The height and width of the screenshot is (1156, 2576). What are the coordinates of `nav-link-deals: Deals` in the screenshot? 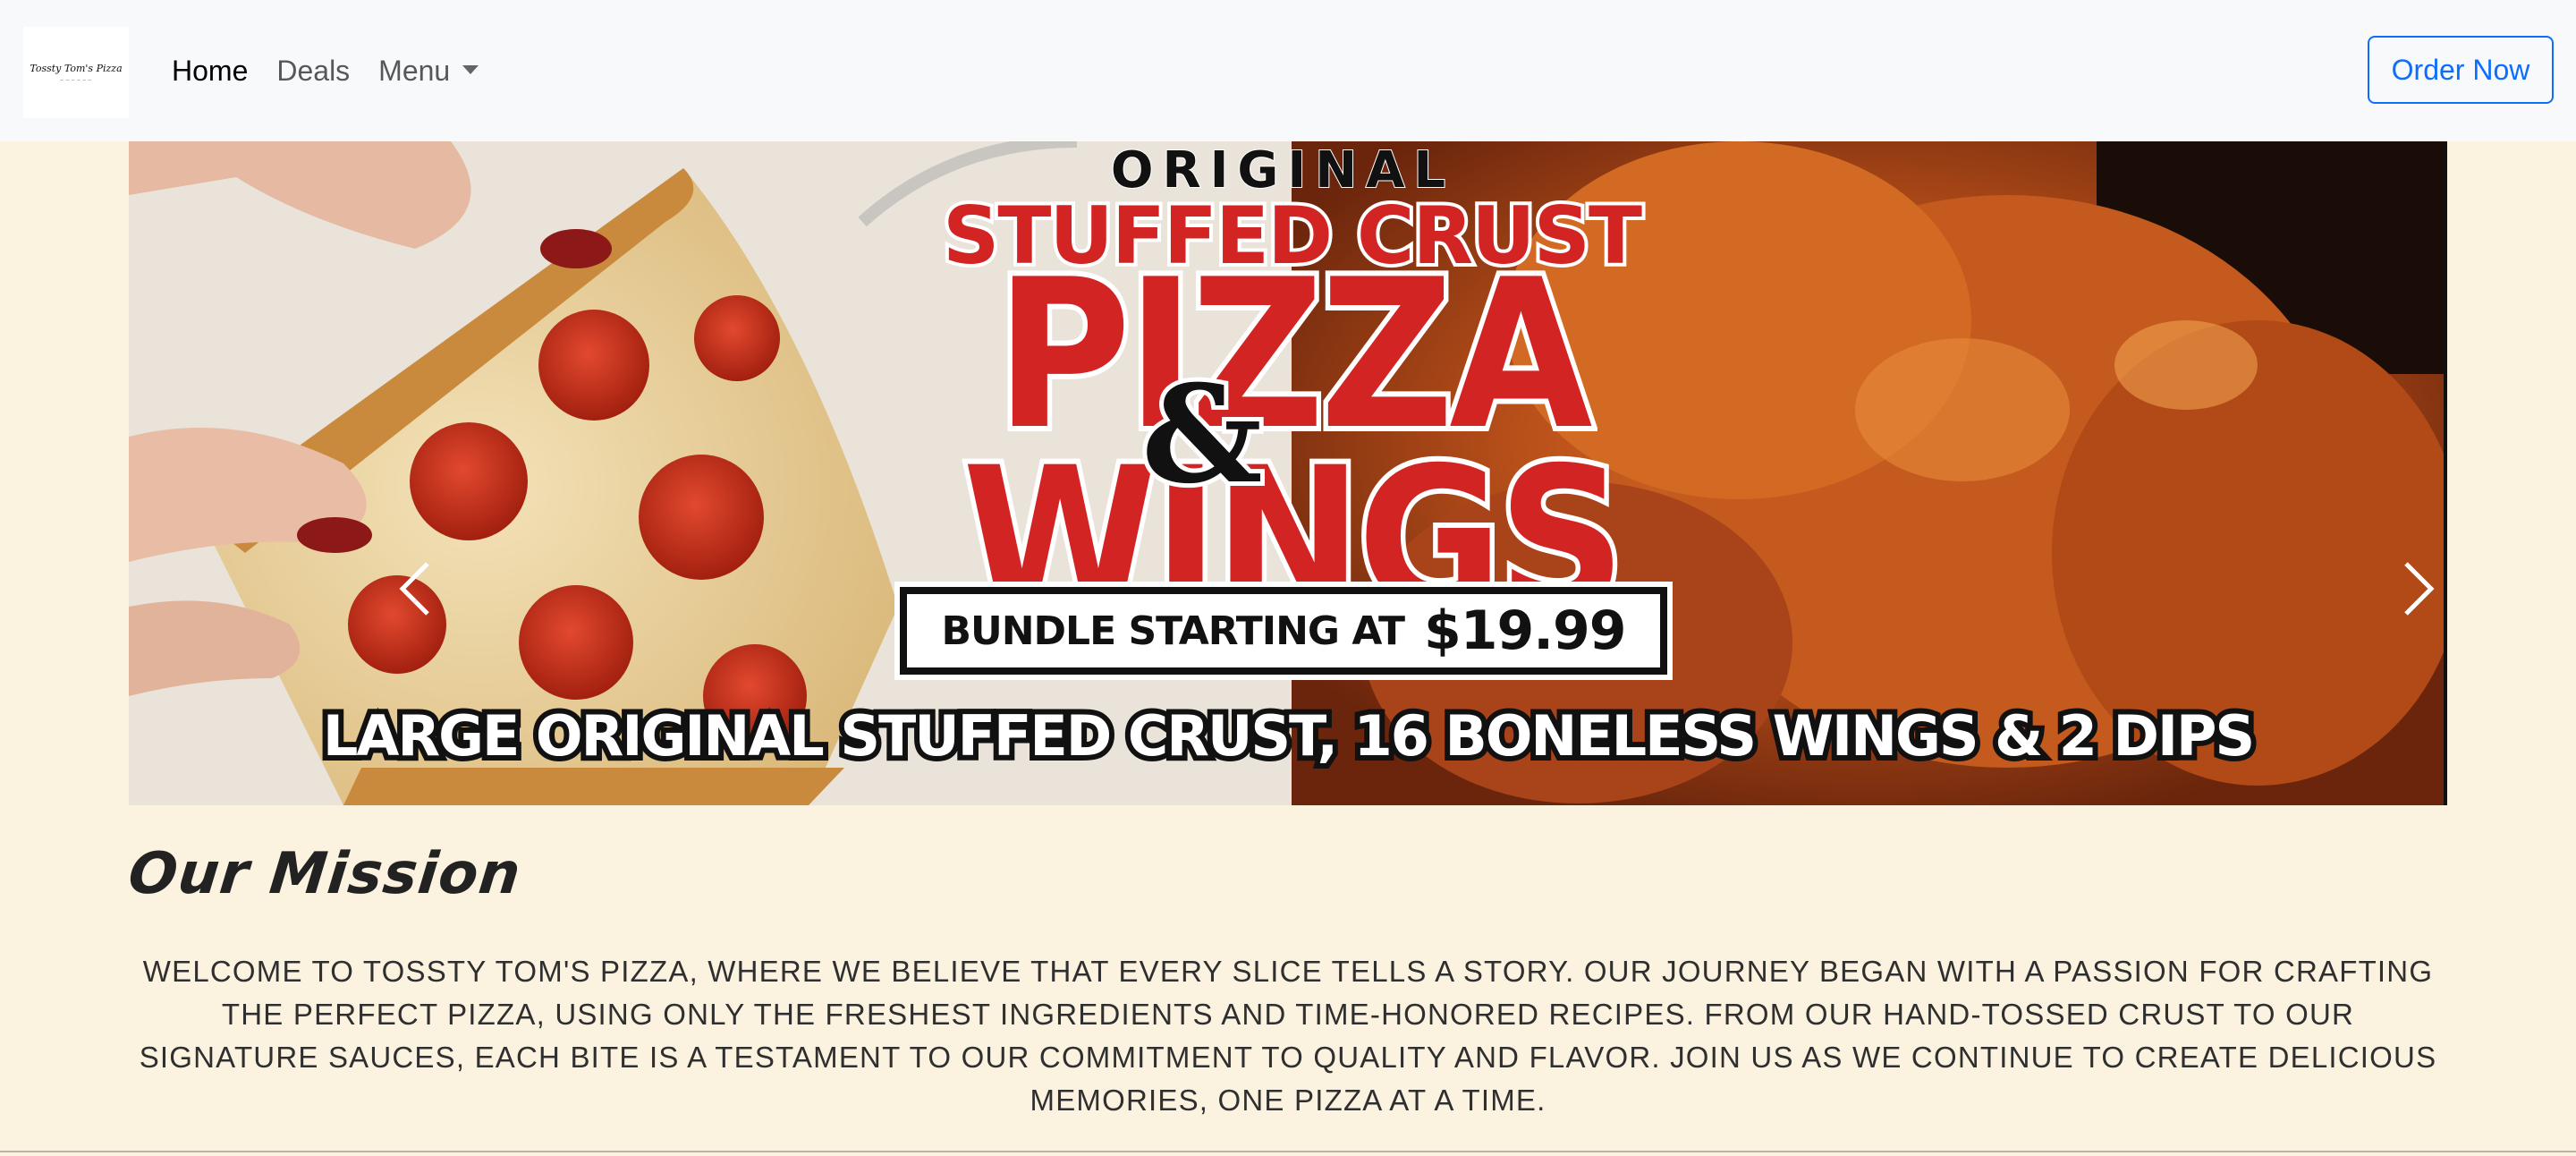 It's located at (313, 71).